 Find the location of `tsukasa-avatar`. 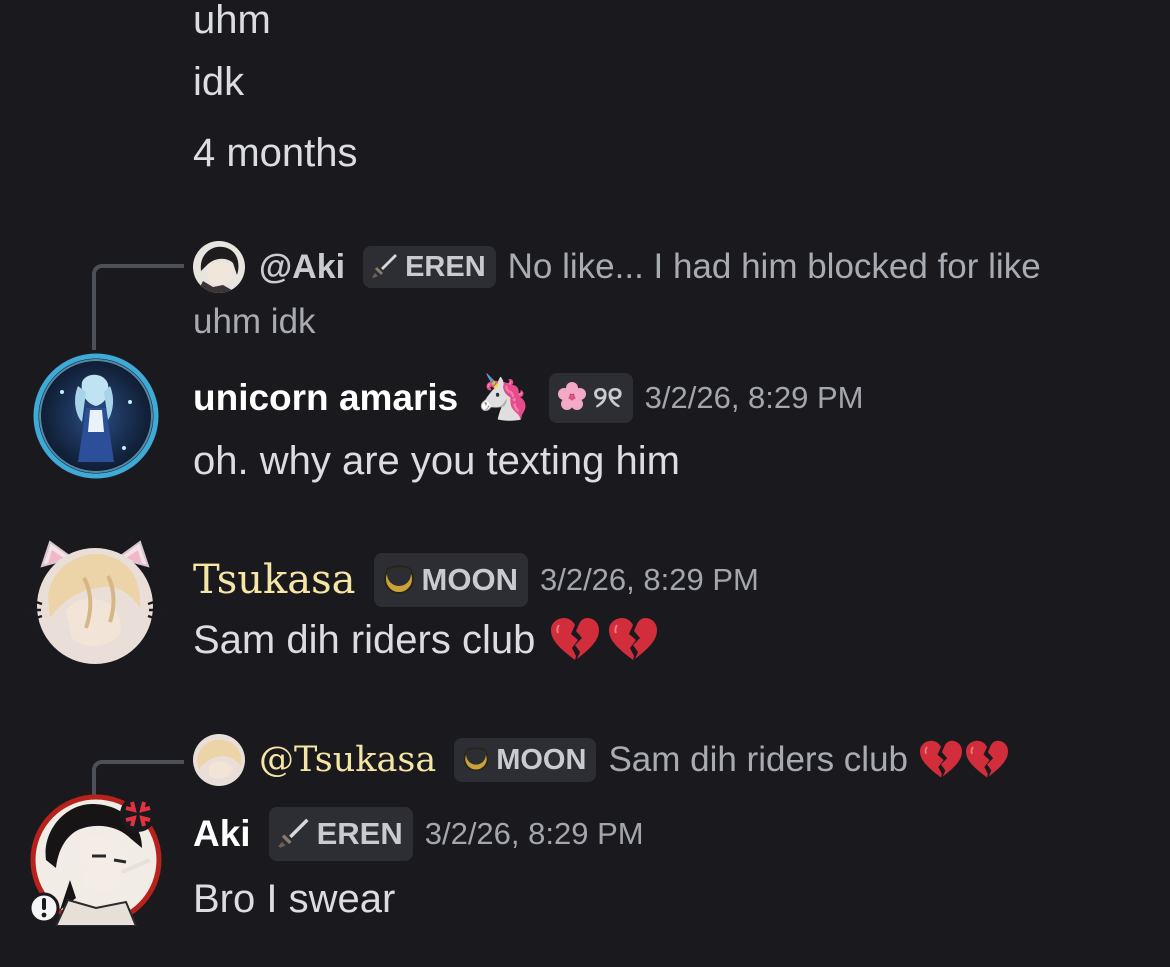

tsukasa-avatar is located at coordinates (95, 603).